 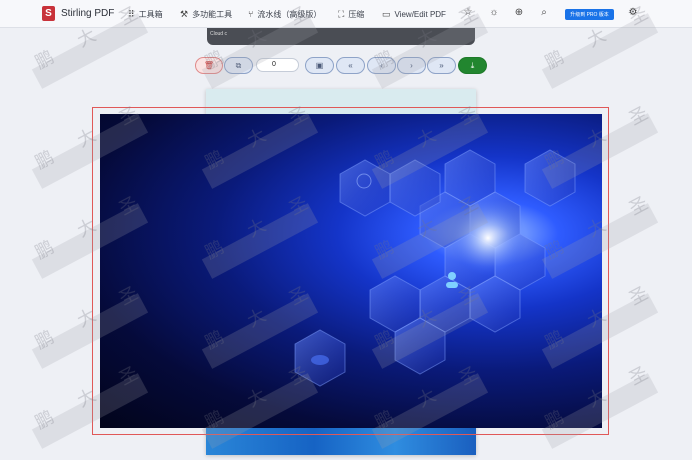 What do you see at coordinates (131, 13) in the screenshot?
I see `grid-icon: ⠿` at bounding box center [131, 13].